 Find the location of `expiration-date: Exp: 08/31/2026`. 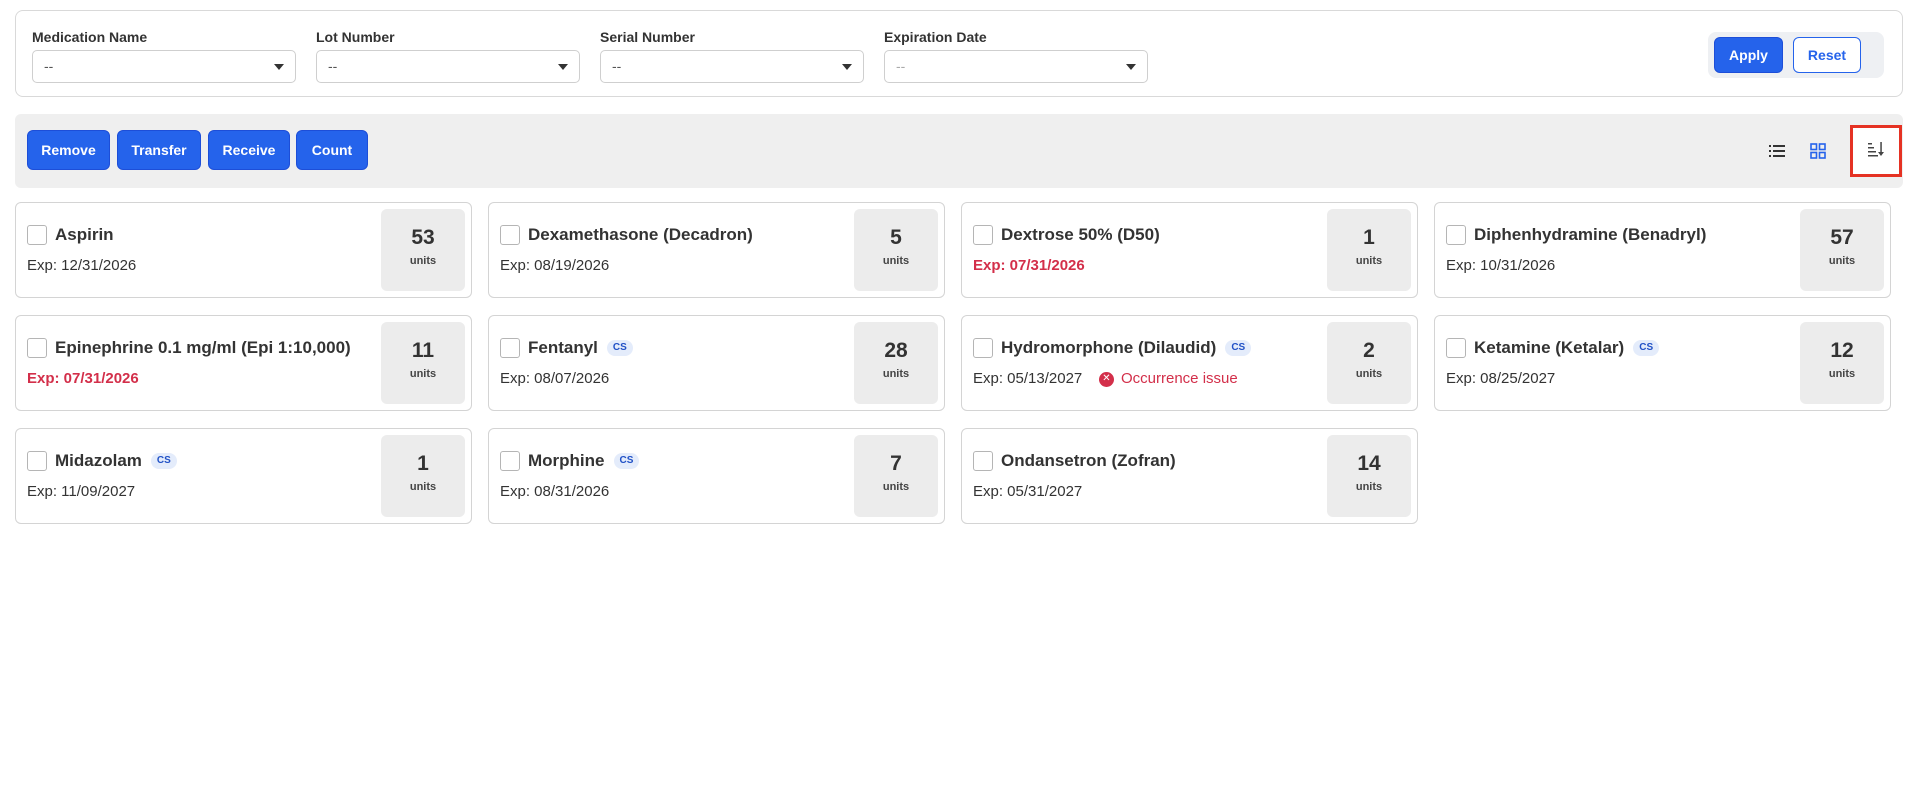

expiration-date: Exp: 08/31/2026 is located at coordinates (555, 491).